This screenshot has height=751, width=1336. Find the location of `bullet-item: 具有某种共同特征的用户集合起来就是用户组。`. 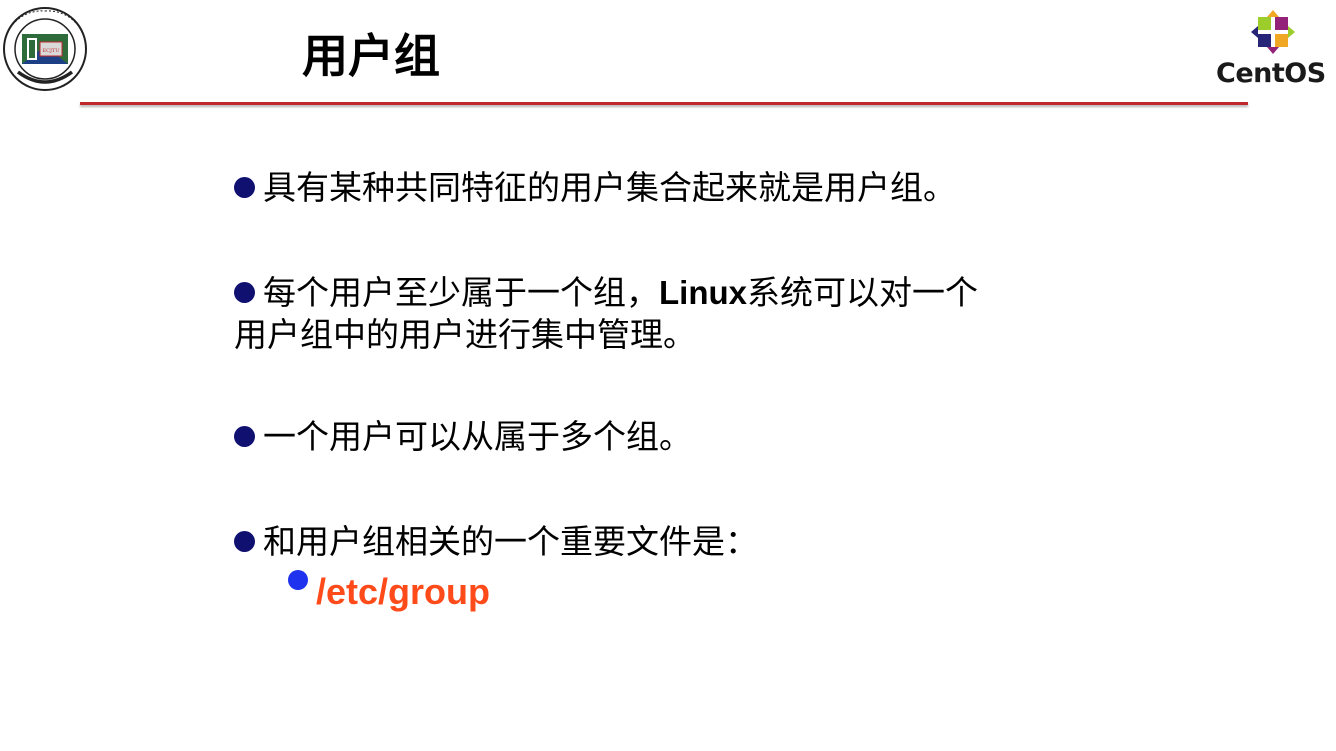

bullet-item: 具有某种共同特征的用户集合起来就是用户组。 is located at coordinates (595, 188).